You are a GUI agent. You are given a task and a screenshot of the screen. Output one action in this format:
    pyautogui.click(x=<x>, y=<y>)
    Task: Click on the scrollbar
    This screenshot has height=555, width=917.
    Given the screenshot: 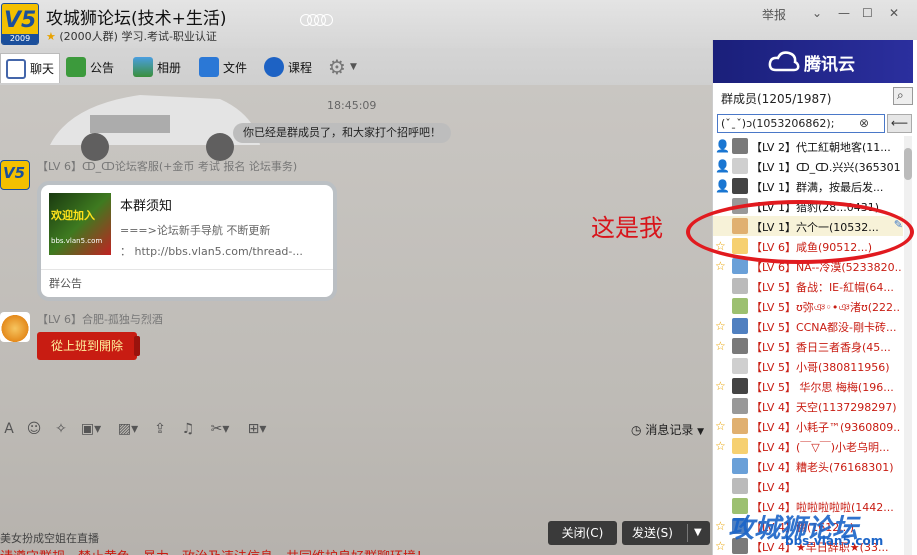 What is the action you would take?
    pyautogui.click(x=908, y=345)
    